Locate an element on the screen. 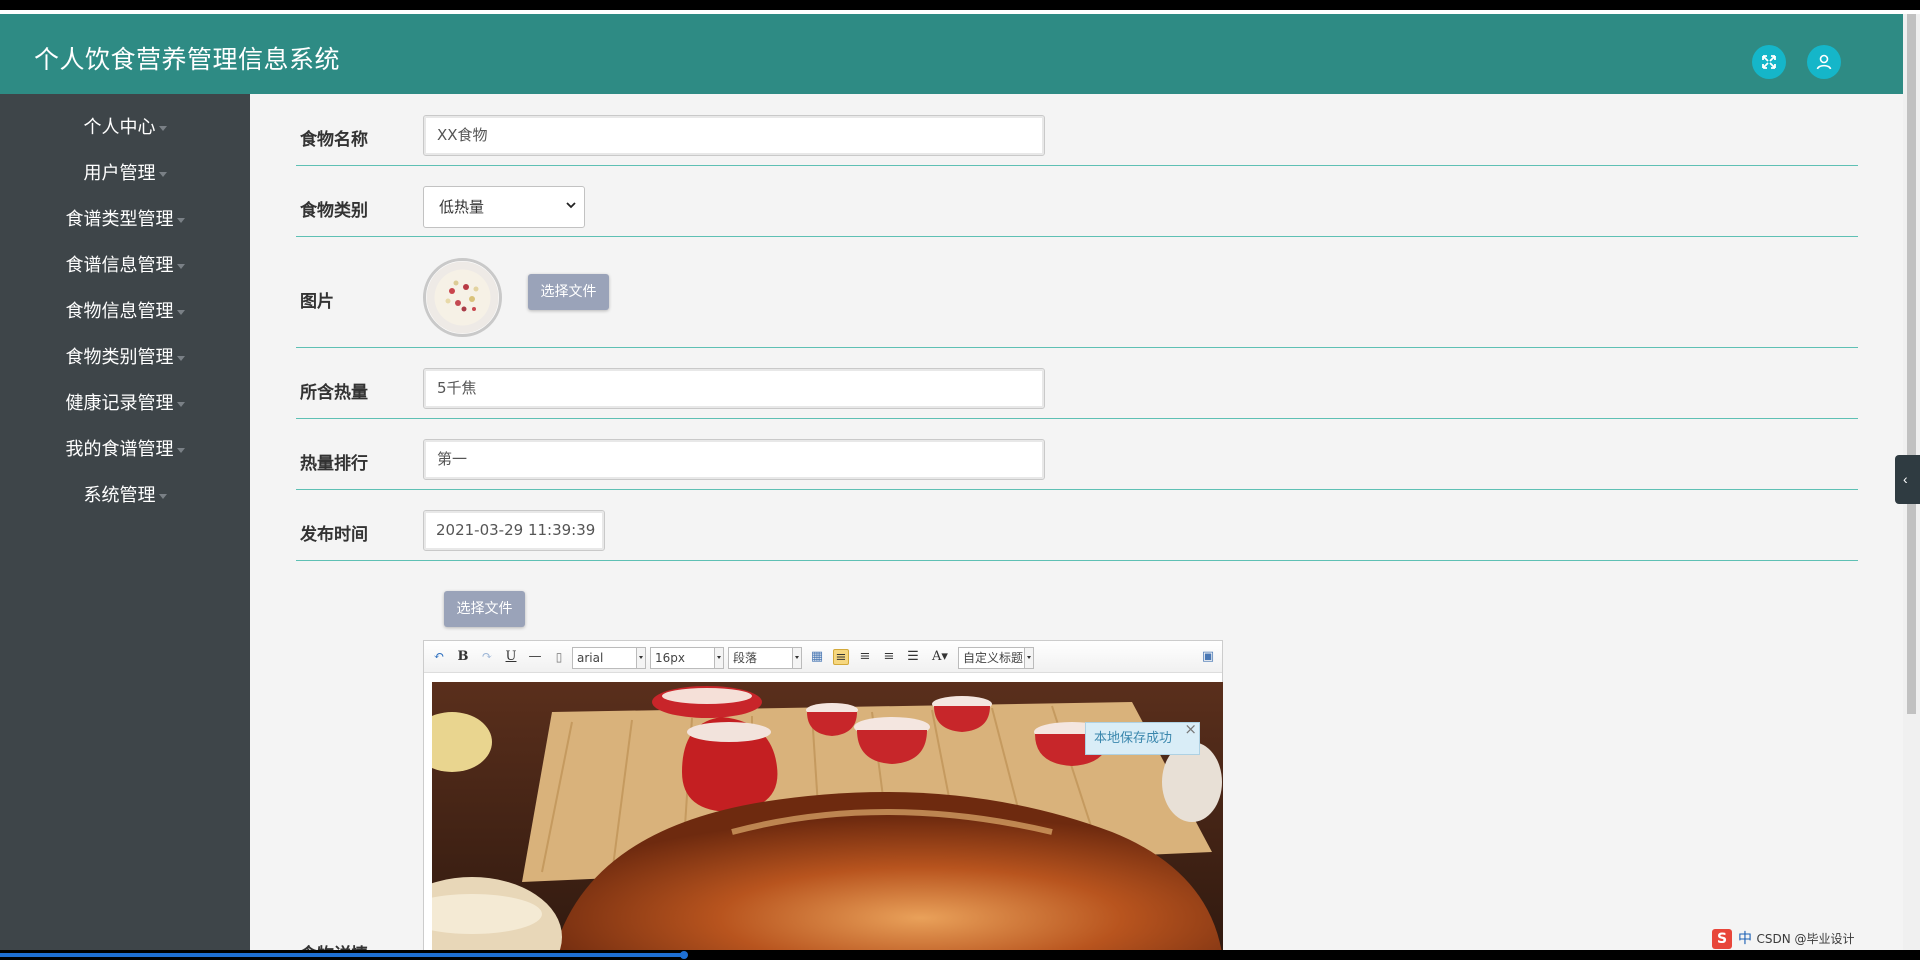 The image size is (1920, 960). side-panel-toggle: ‹ is located at coordinates (1907, 479).